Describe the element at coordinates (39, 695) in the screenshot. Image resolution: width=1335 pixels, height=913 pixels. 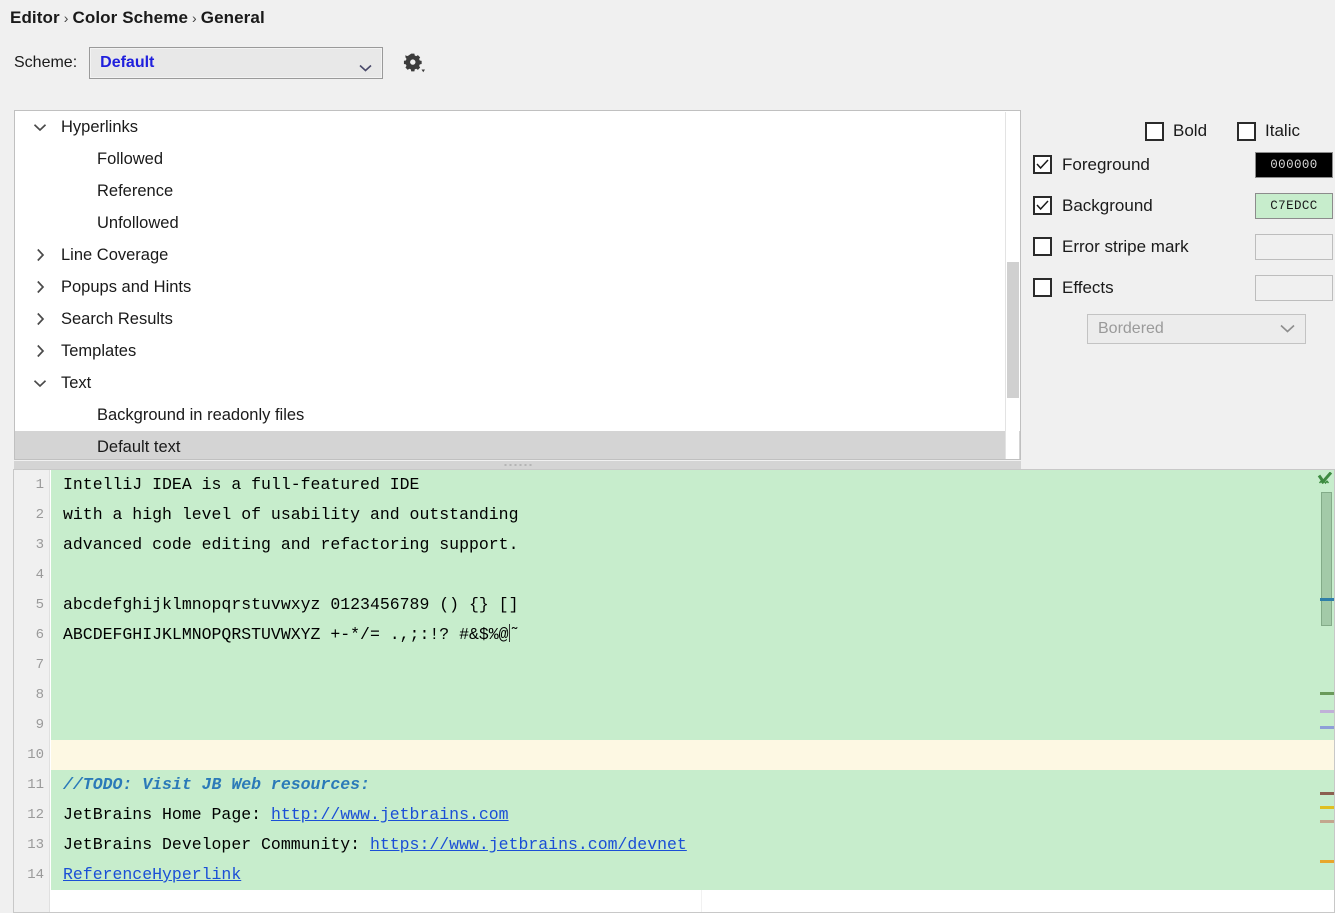
I see `line-number: 8` at that location.